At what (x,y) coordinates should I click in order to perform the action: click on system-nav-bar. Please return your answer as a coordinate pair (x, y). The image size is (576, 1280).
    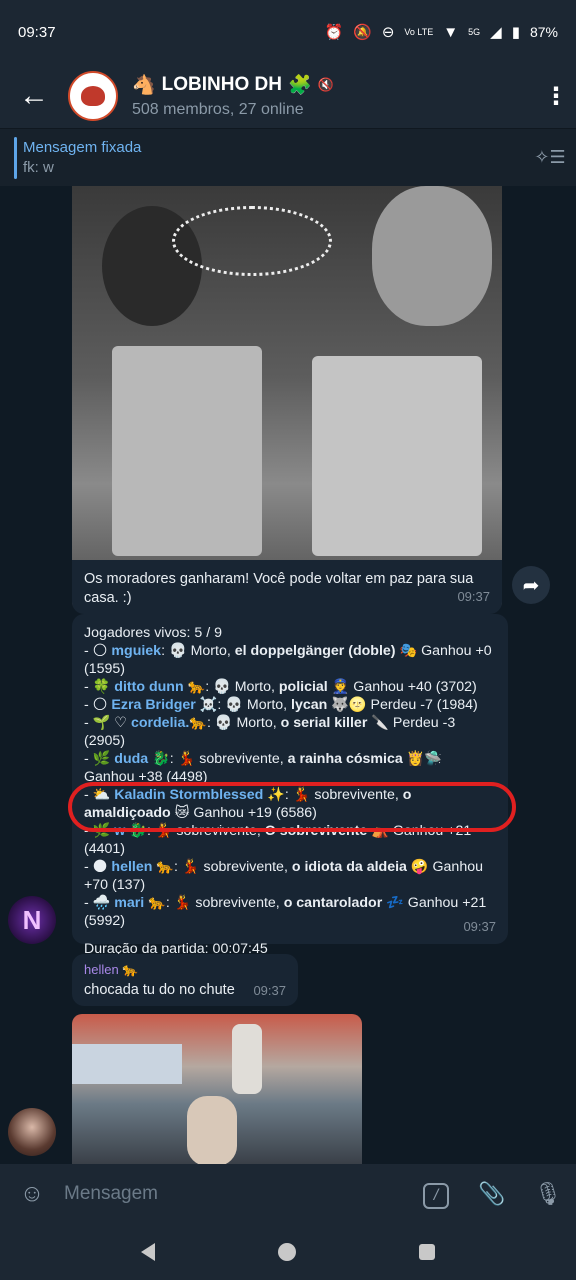
    Looking at the image, I should click on (288, 1252).